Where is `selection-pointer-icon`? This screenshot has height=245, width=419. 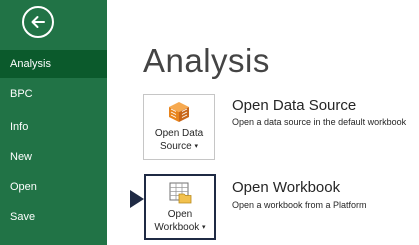
selection-pointer-icon is located at coordinates (137, 199).